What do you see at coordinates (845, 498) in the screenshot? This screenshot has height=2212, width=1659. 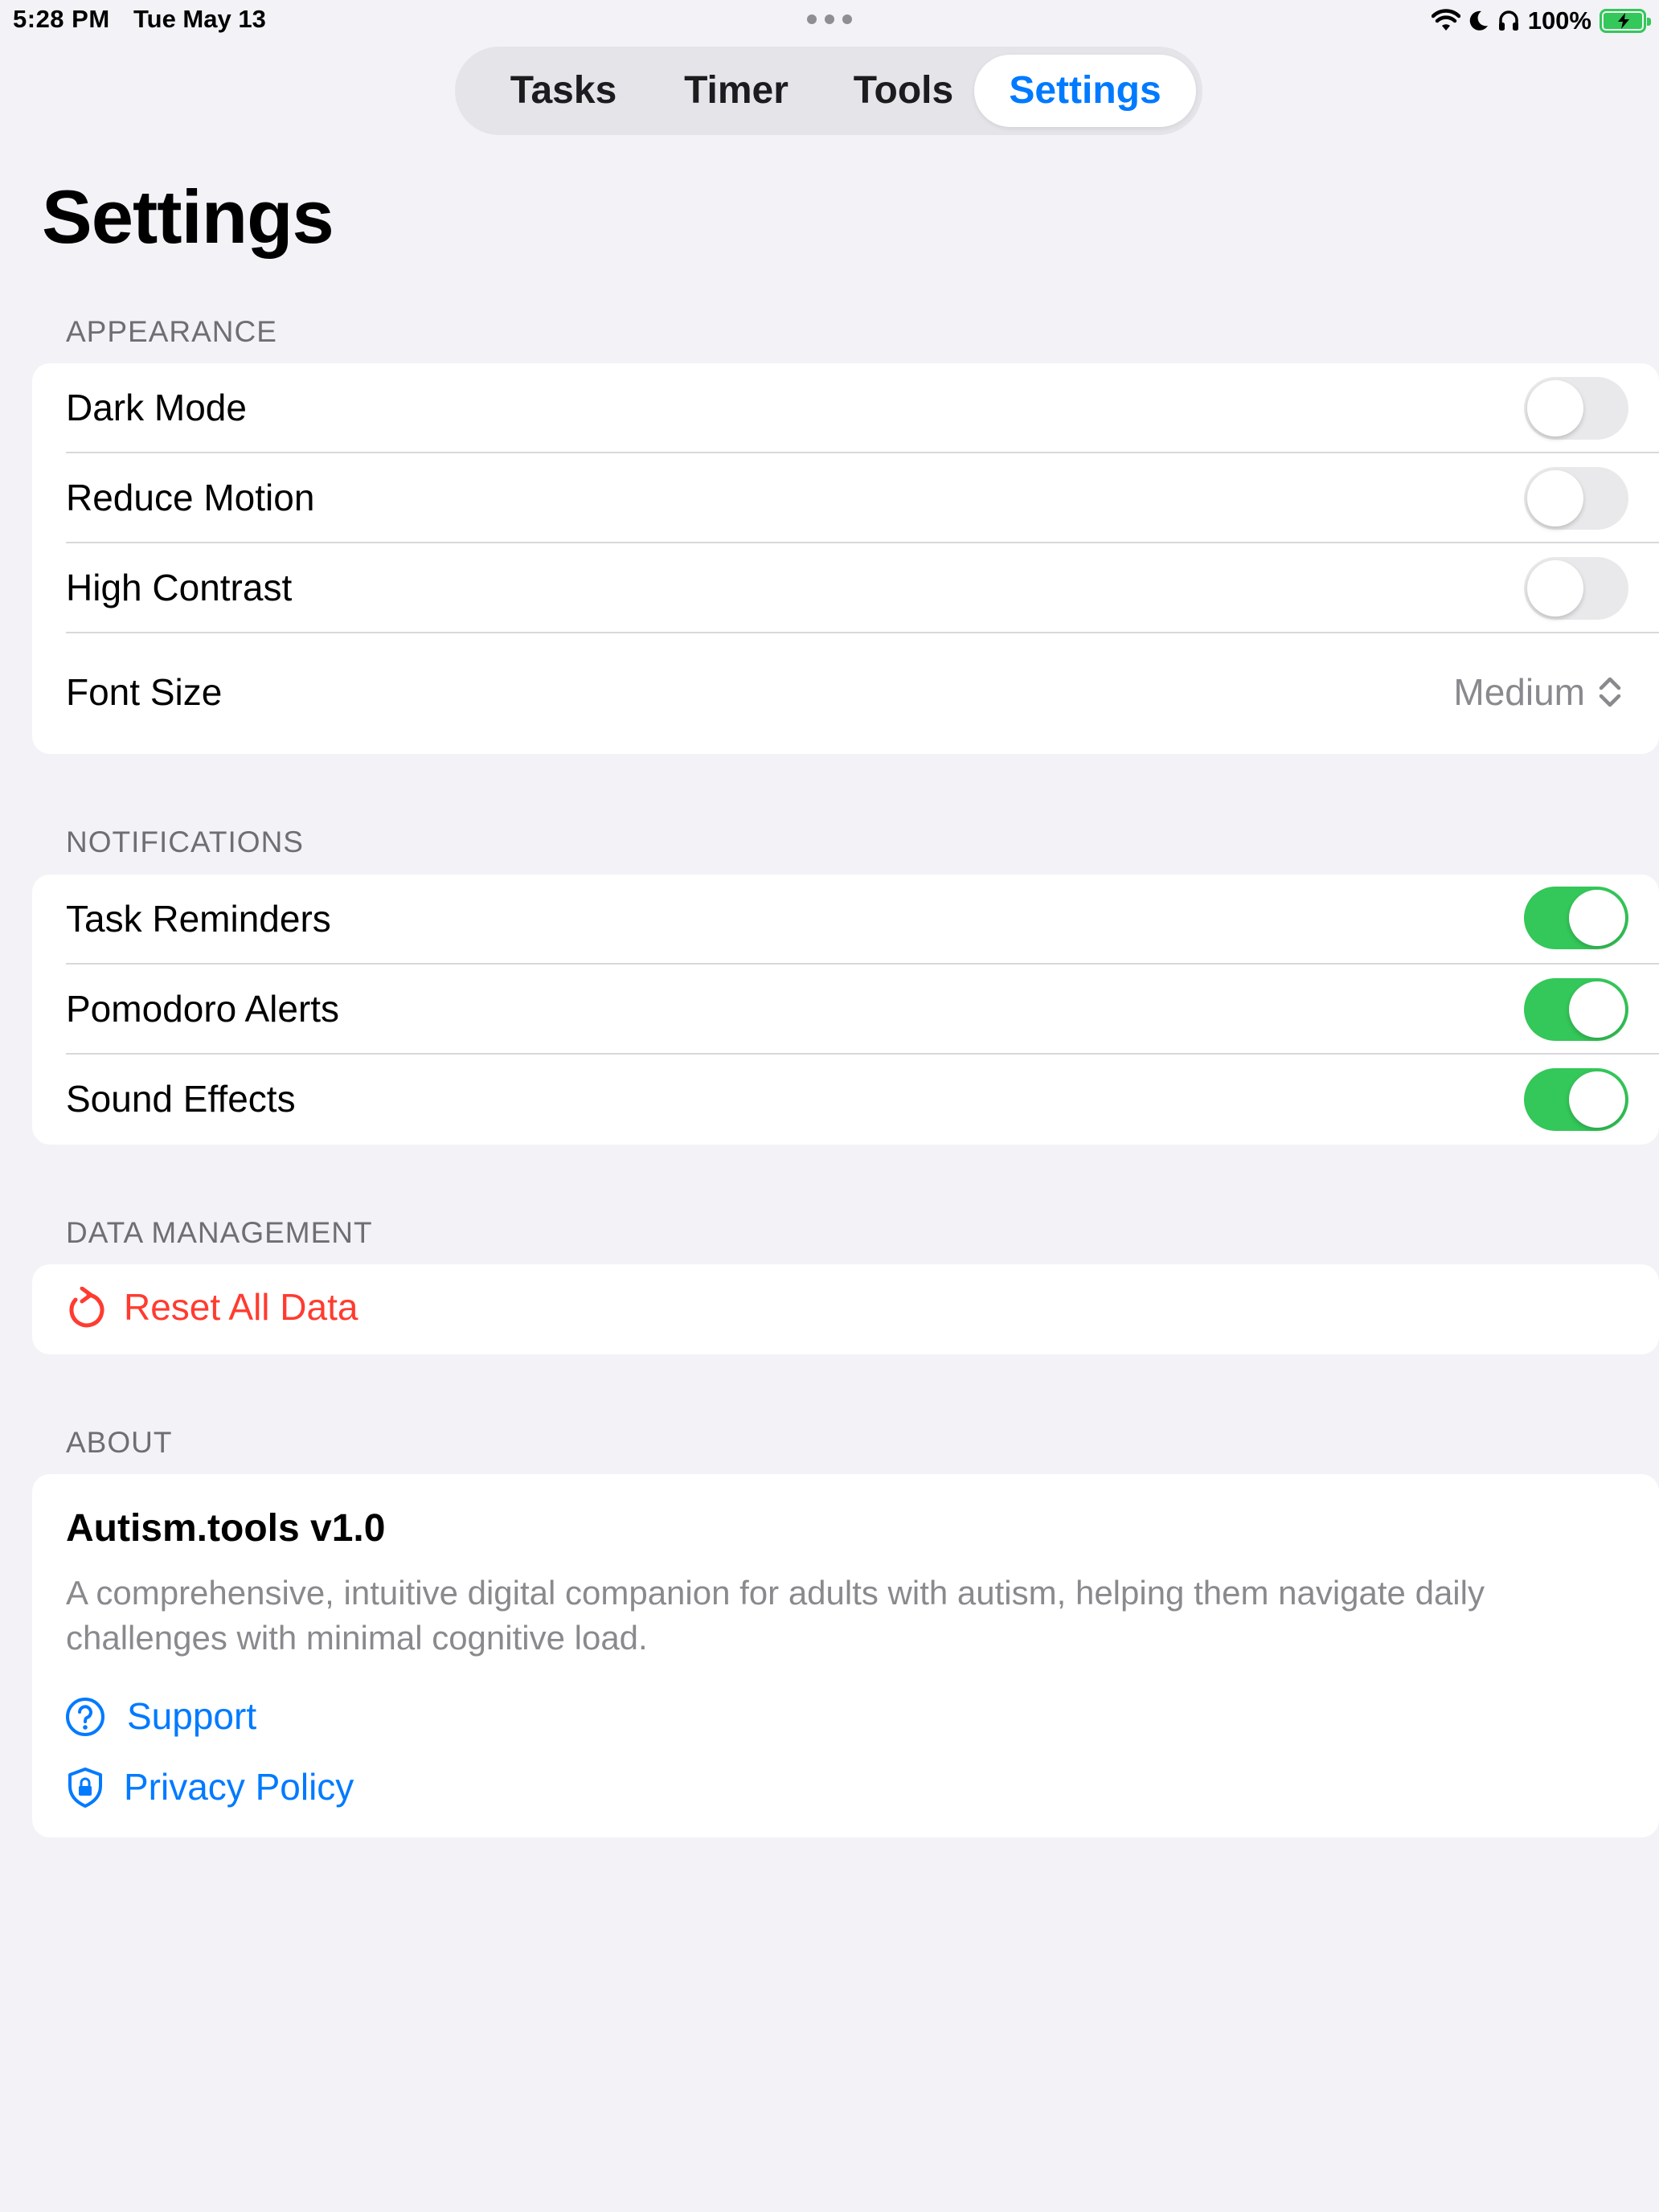 I see `row-reduce-motion: Reduce Motion` at bounding box center [845, 498].